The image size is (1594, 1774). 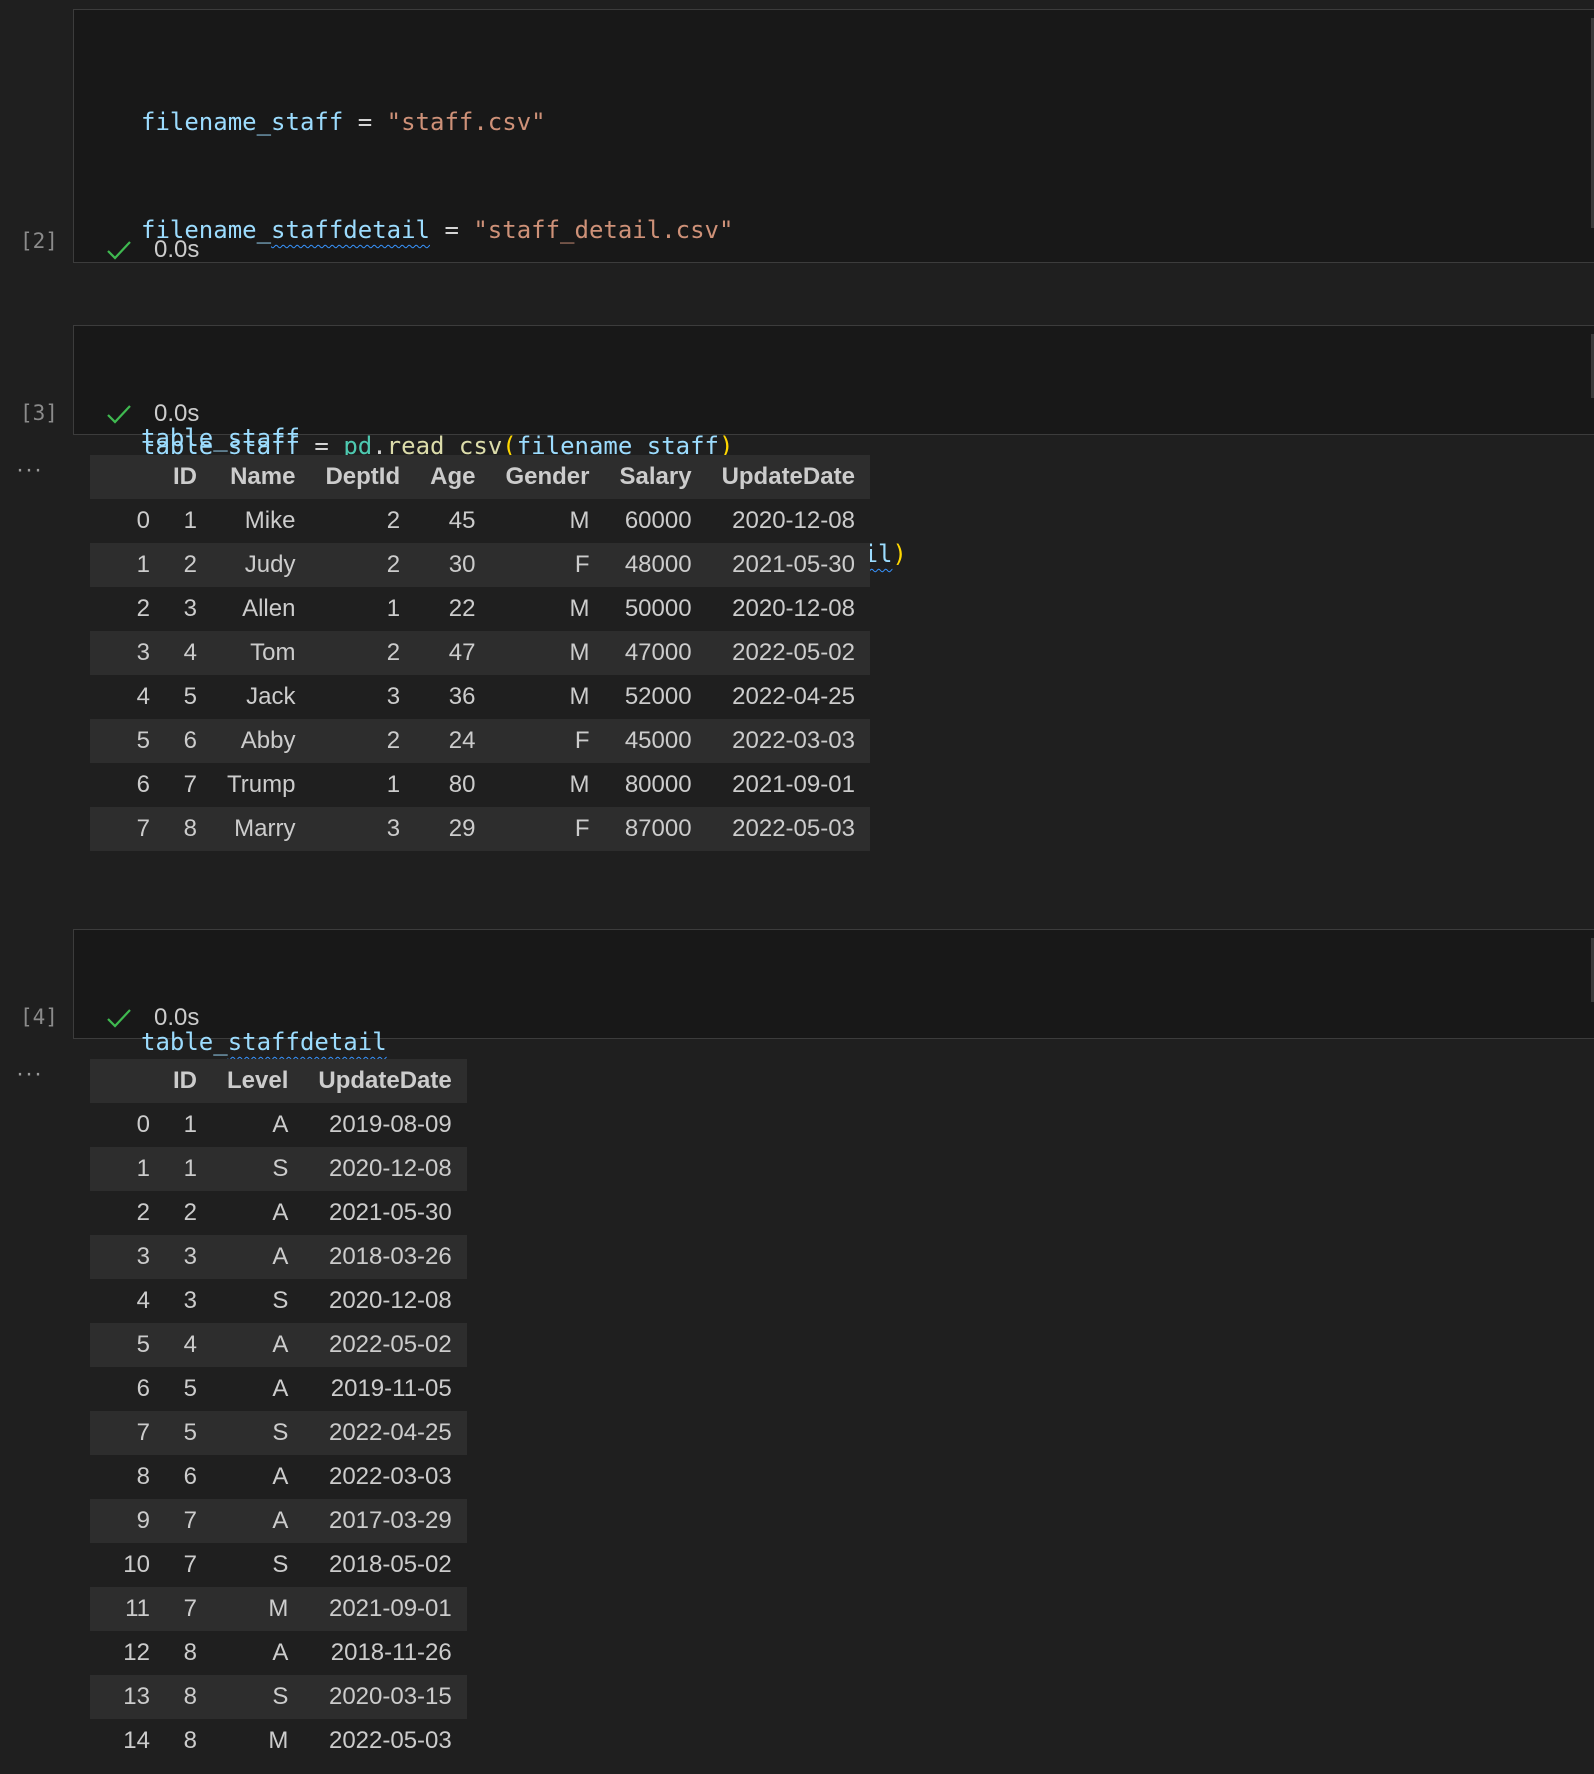 What do you see at coordinates (363, 477) in the screenshot?
I see `column-header: DeptId` at bounding box center [363, 477].